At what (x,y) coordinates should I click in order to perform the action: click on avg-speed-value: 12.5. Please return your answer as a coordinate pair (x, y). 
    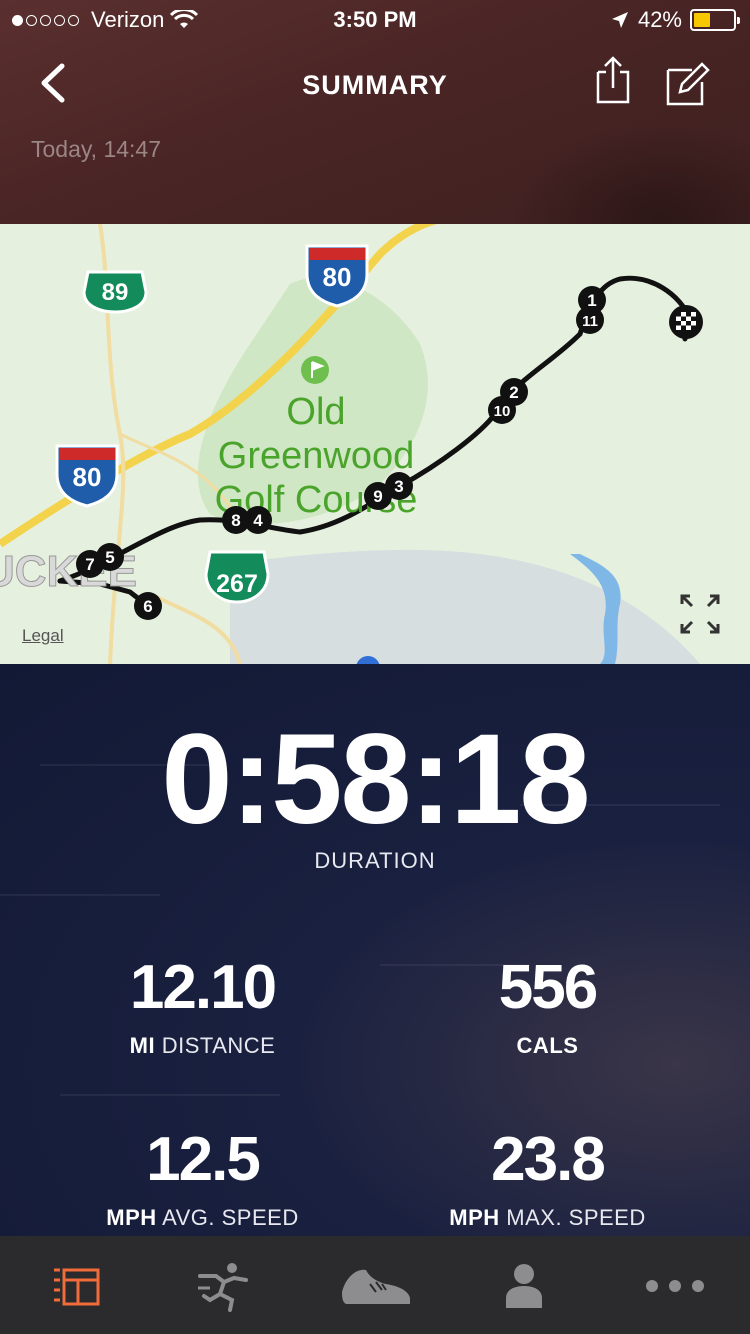
    Looking at the image, I should click on (203, 1159).